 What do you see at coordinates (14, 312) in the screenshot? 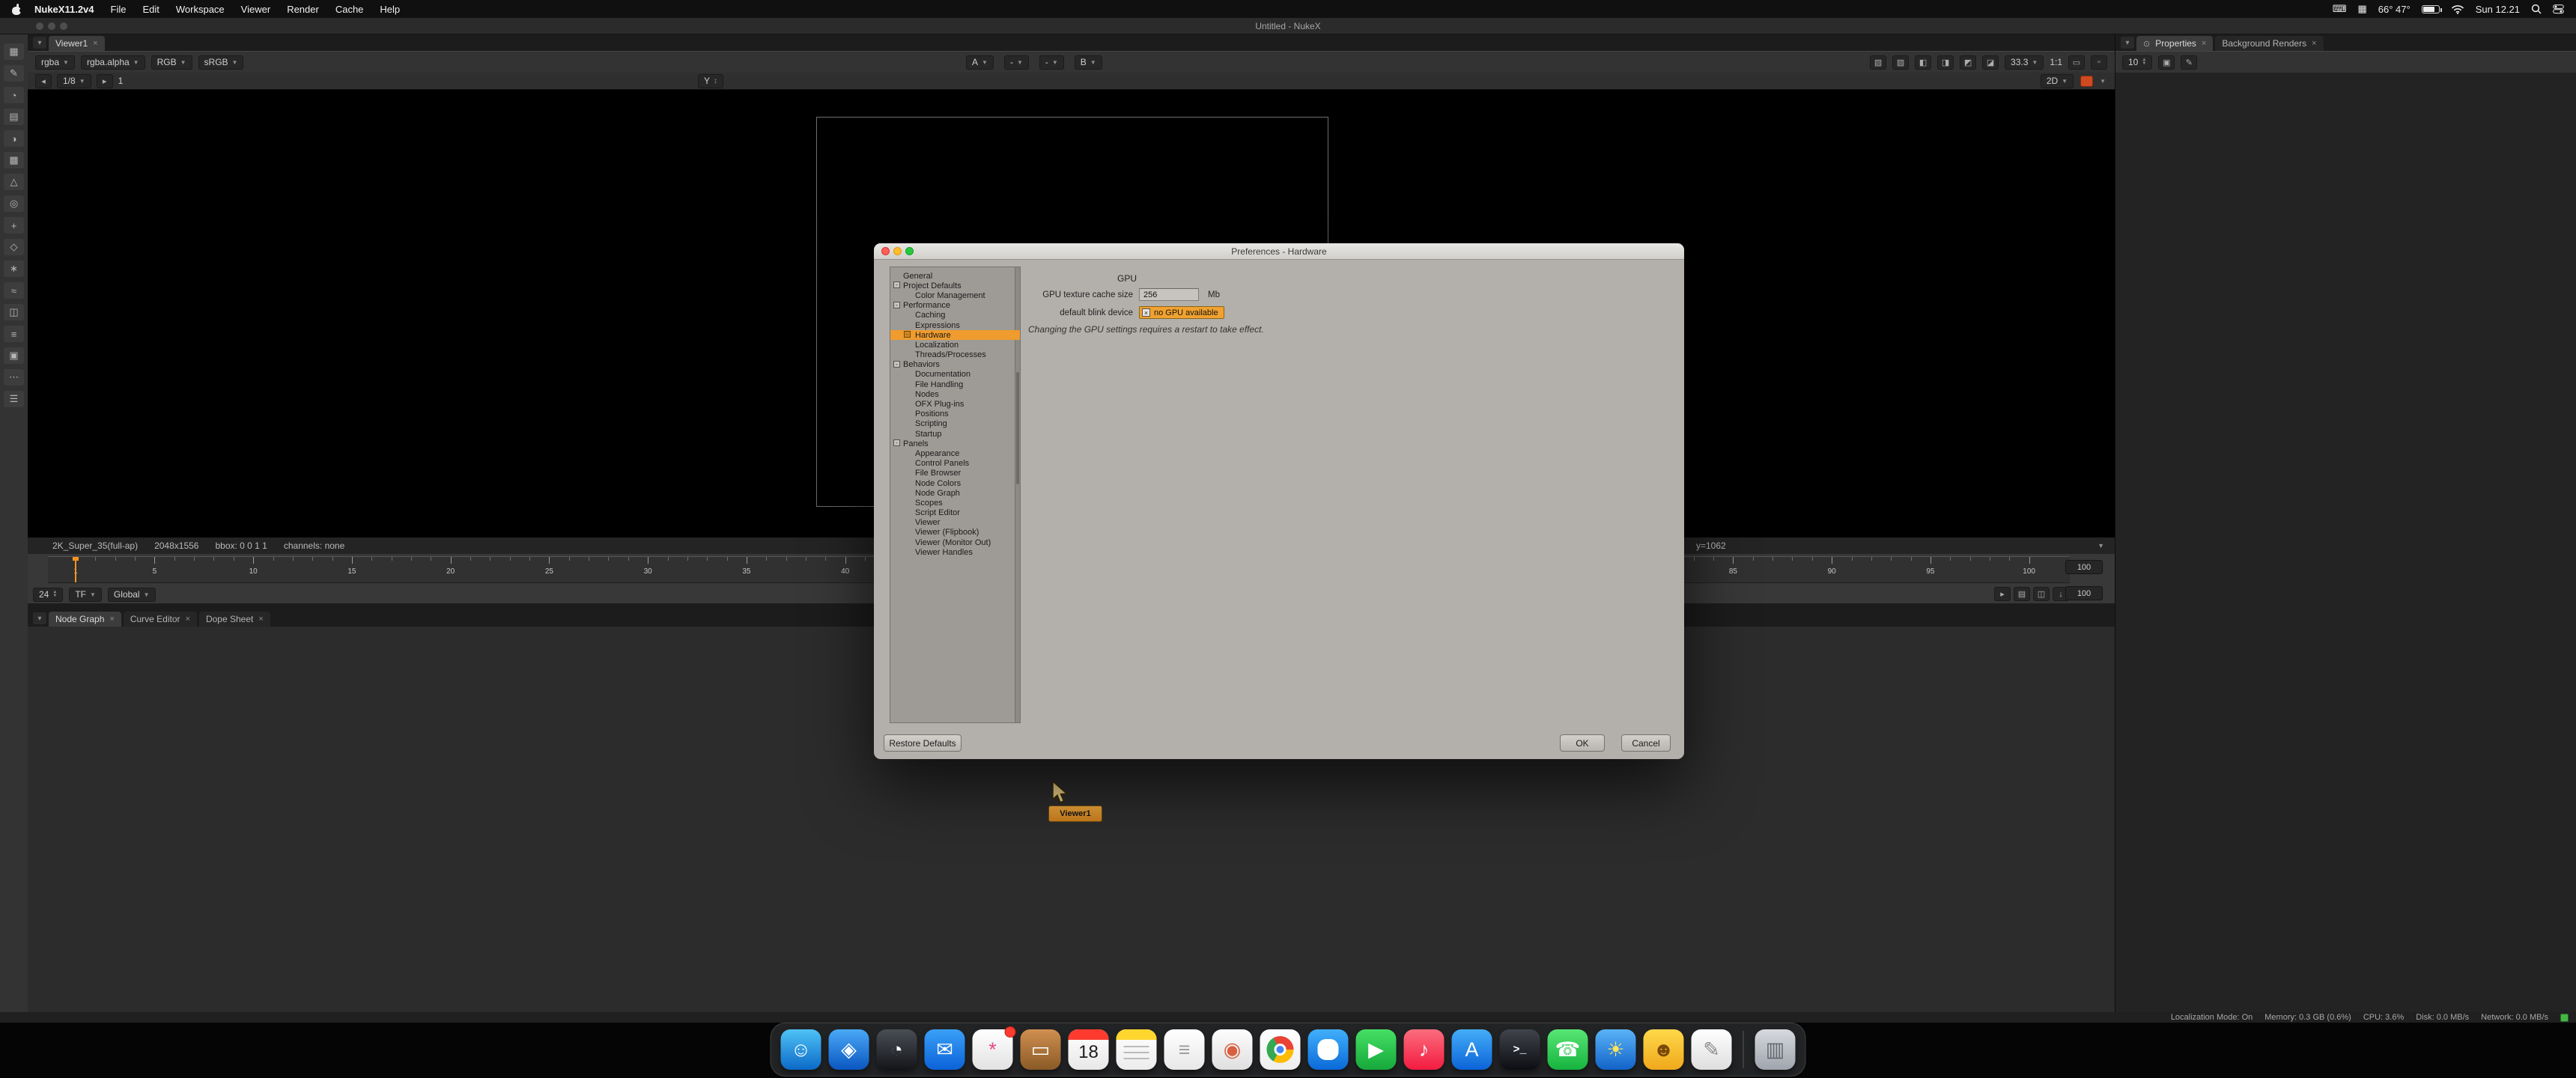
I see `views-tools-icon: ◫` at bounding box center [14, 312].